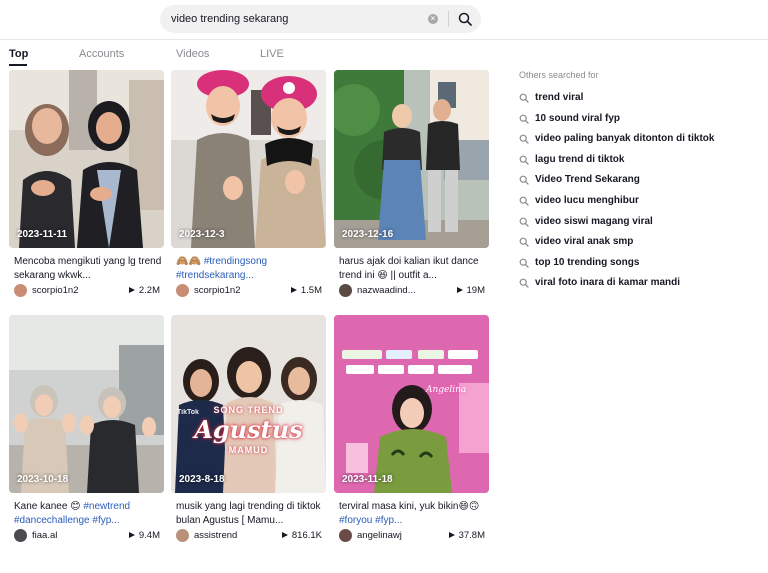 The image size is (768, 573). What do you see at coordinates (236, 535) in the screenshot?
I see `username: assistrend` at bounding box center [236, 535].